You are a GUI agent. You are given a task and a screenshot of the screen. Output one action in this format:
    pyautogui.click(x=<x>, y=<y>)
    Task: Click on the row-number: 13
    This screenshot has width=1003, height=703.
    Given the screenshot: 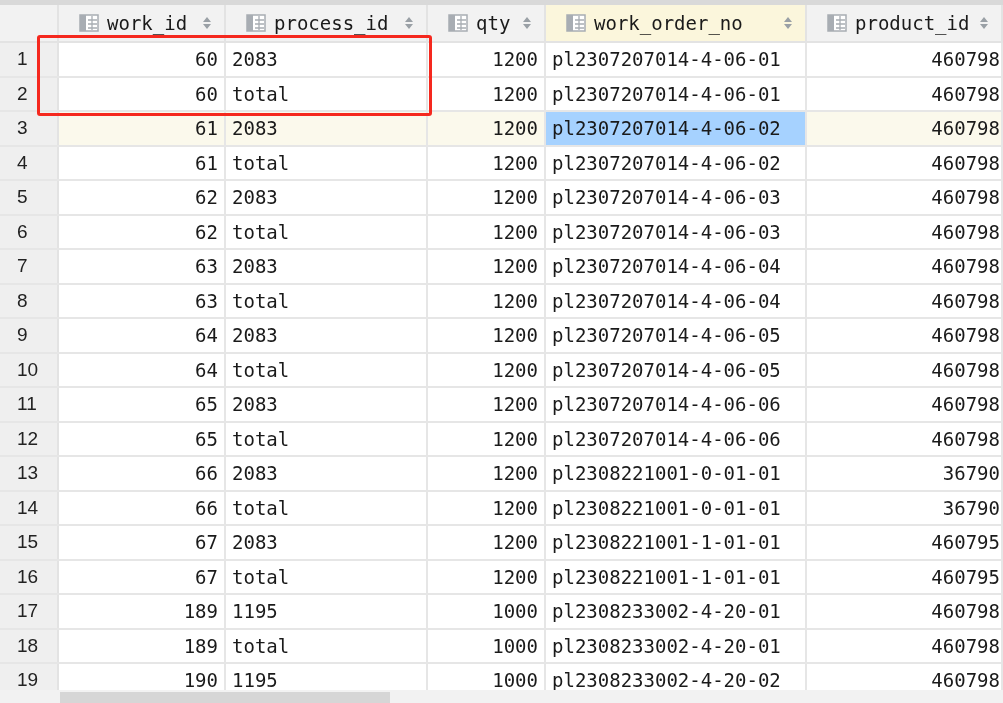 What is the action you would take?
    pyautogui.click(x=29, y=473)
    